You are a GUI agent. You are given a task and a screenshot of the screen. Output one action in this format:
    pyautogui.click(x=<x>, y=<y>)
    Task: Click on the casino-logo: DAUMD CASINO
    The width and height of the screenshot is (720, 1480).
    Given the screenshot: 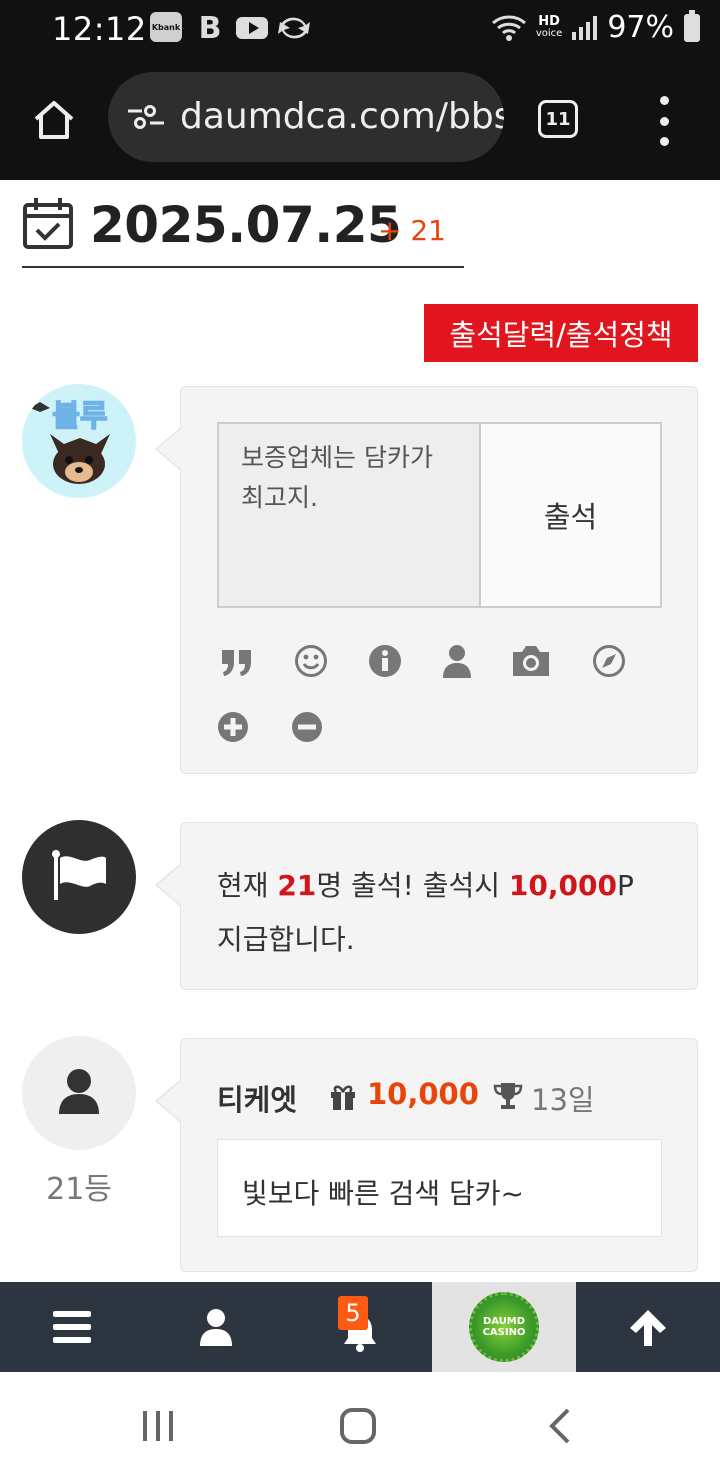 What is the action you would take?
    pyautogui.click(x=504, y=1327)
    